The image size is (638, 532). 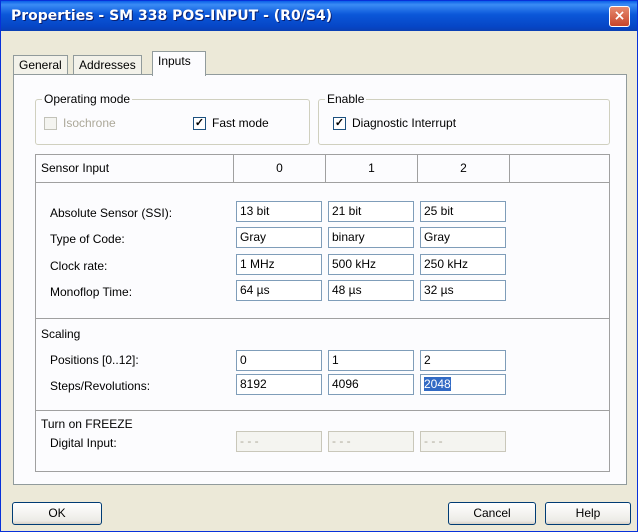 I want to click on tab-inputs: Inputs, so click(x=179, y=63).